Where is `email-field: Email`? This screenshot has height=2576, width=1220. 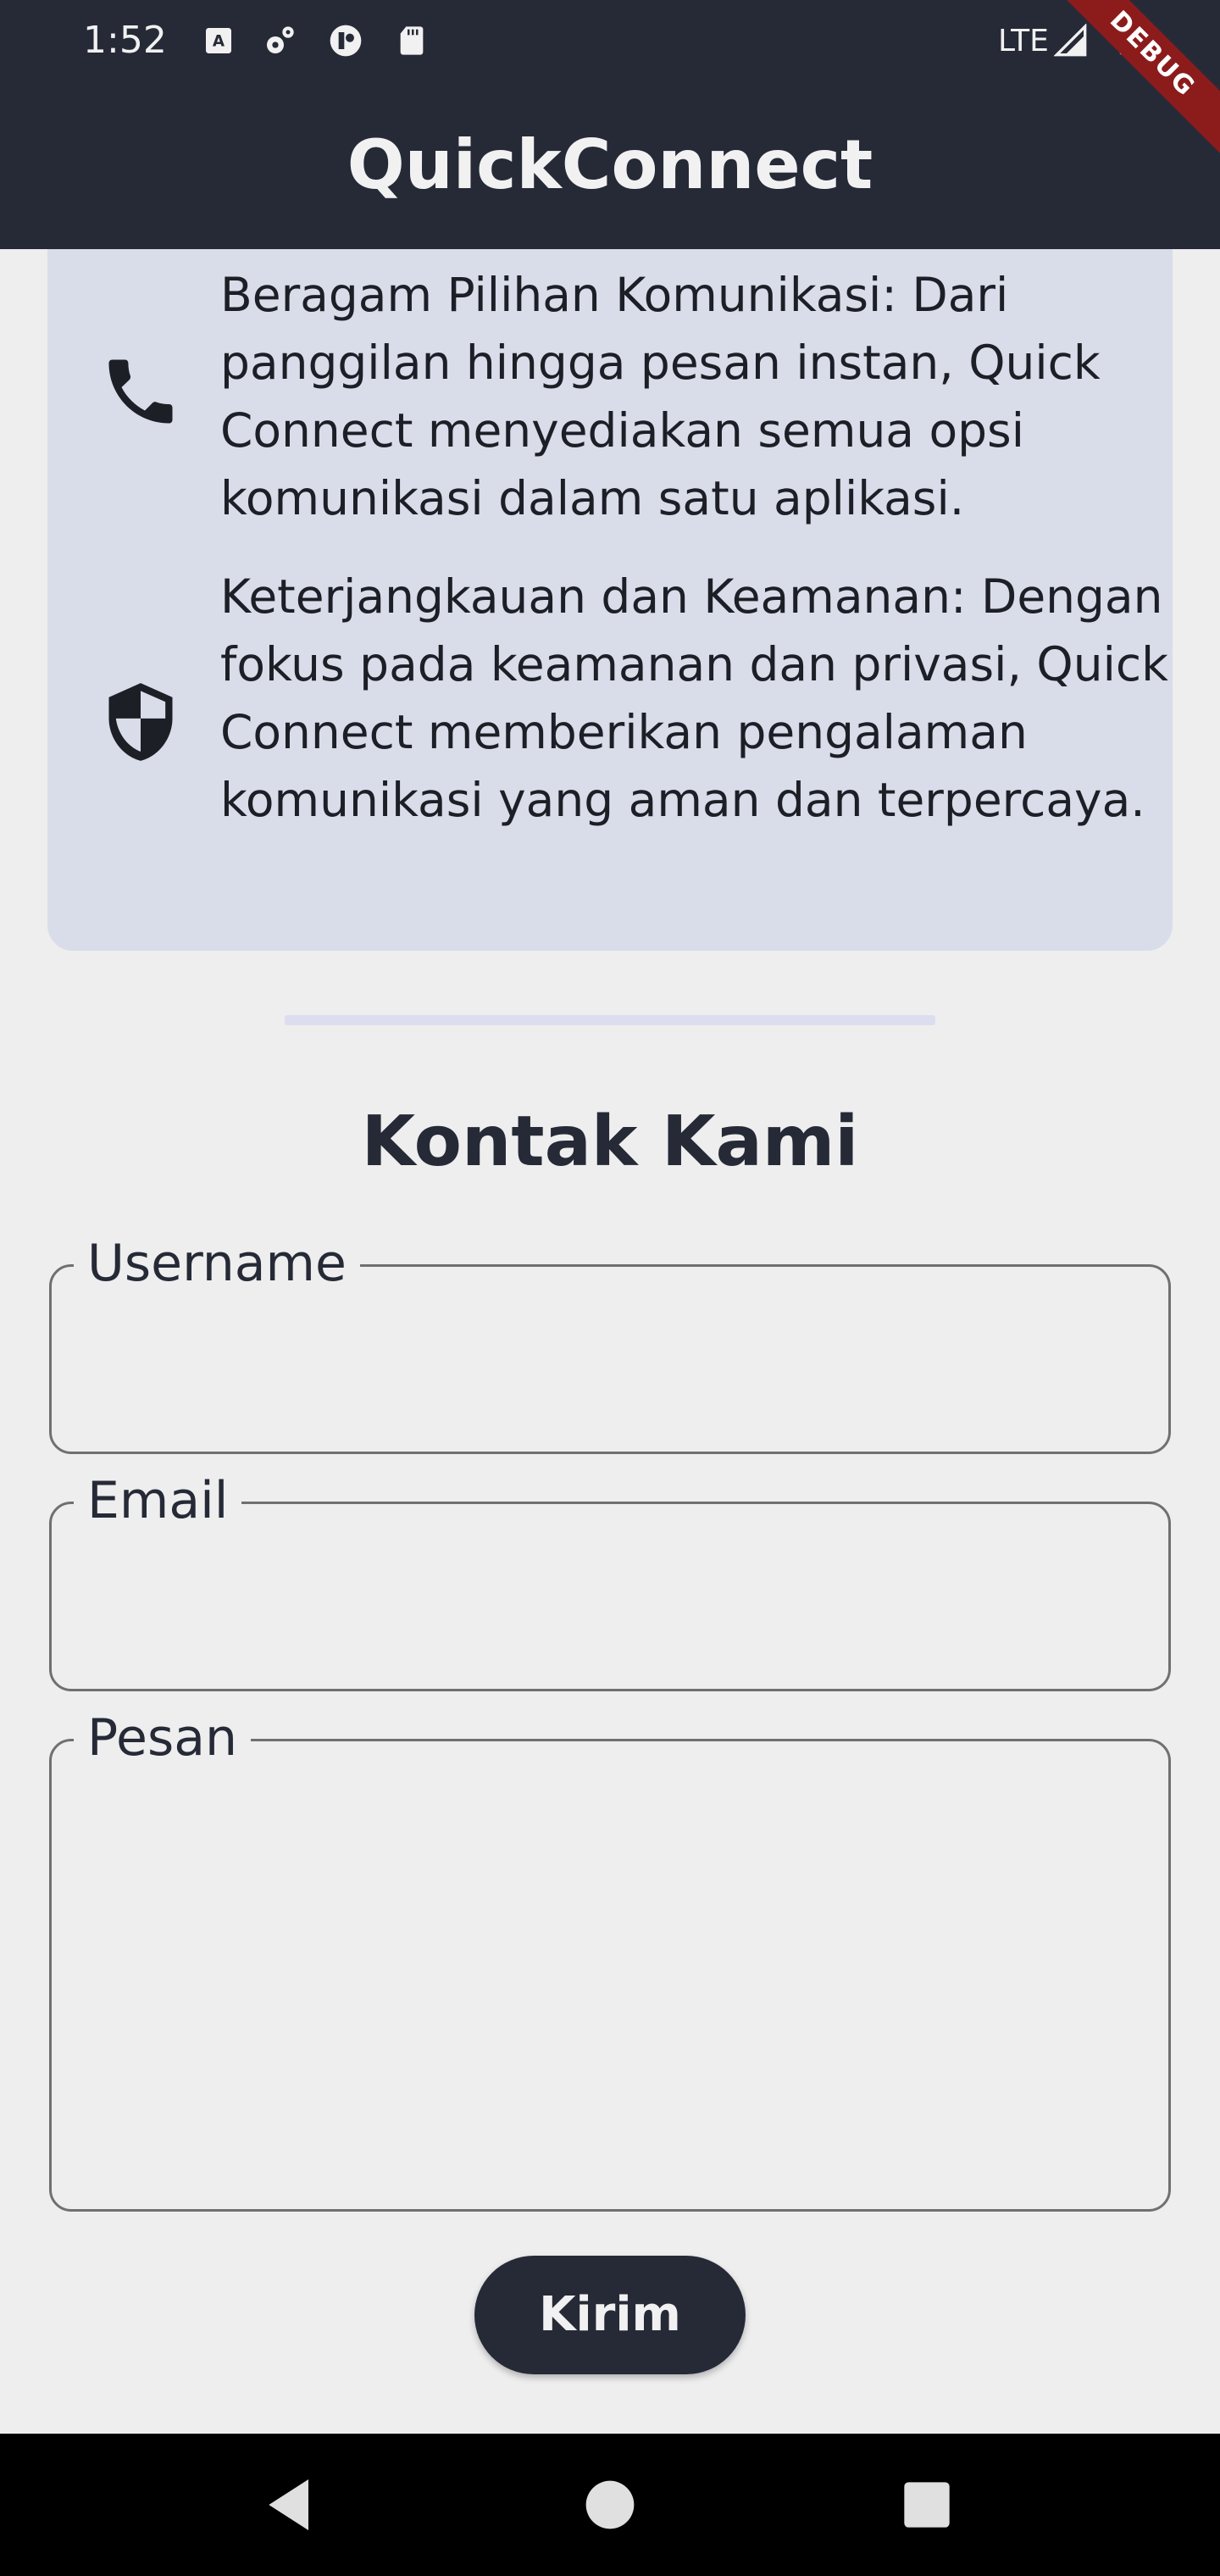
email-field: Email is located at coordinates (610, 1580).